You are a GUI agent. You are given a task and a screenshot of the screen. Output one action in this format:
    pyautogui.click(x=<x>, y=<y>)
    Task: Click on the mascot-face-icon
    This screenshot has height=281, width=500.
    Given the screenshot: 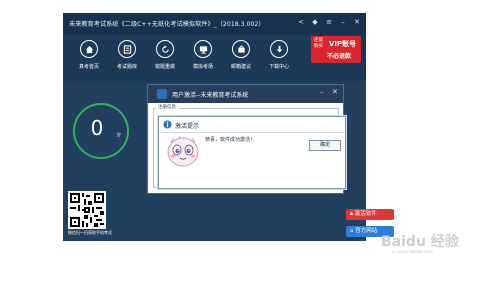 What is the action you would take?
    pyautogui.click(x=183, y=151)
    